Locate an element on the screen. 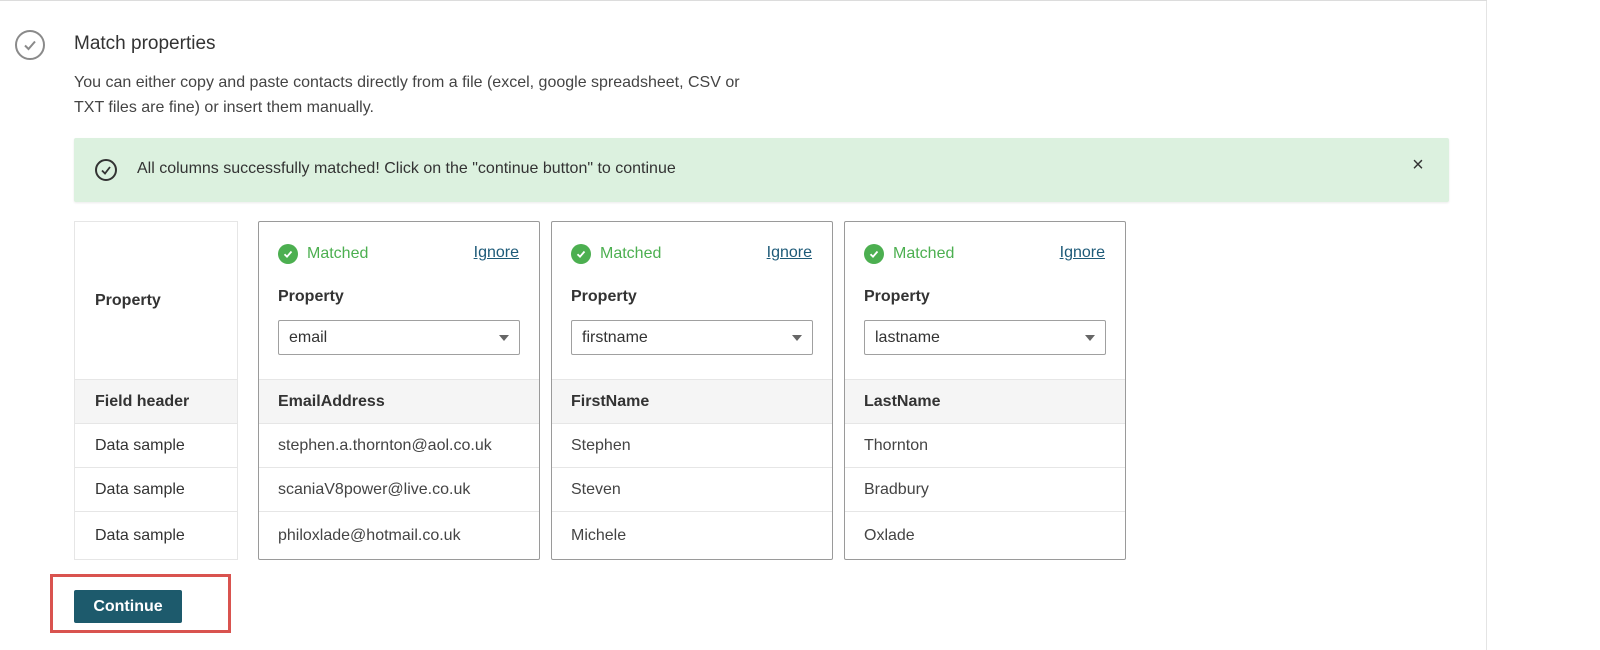 This screenshot has height=650, width=1600. property-select-value: lastname is located at coordinates (907, 337).